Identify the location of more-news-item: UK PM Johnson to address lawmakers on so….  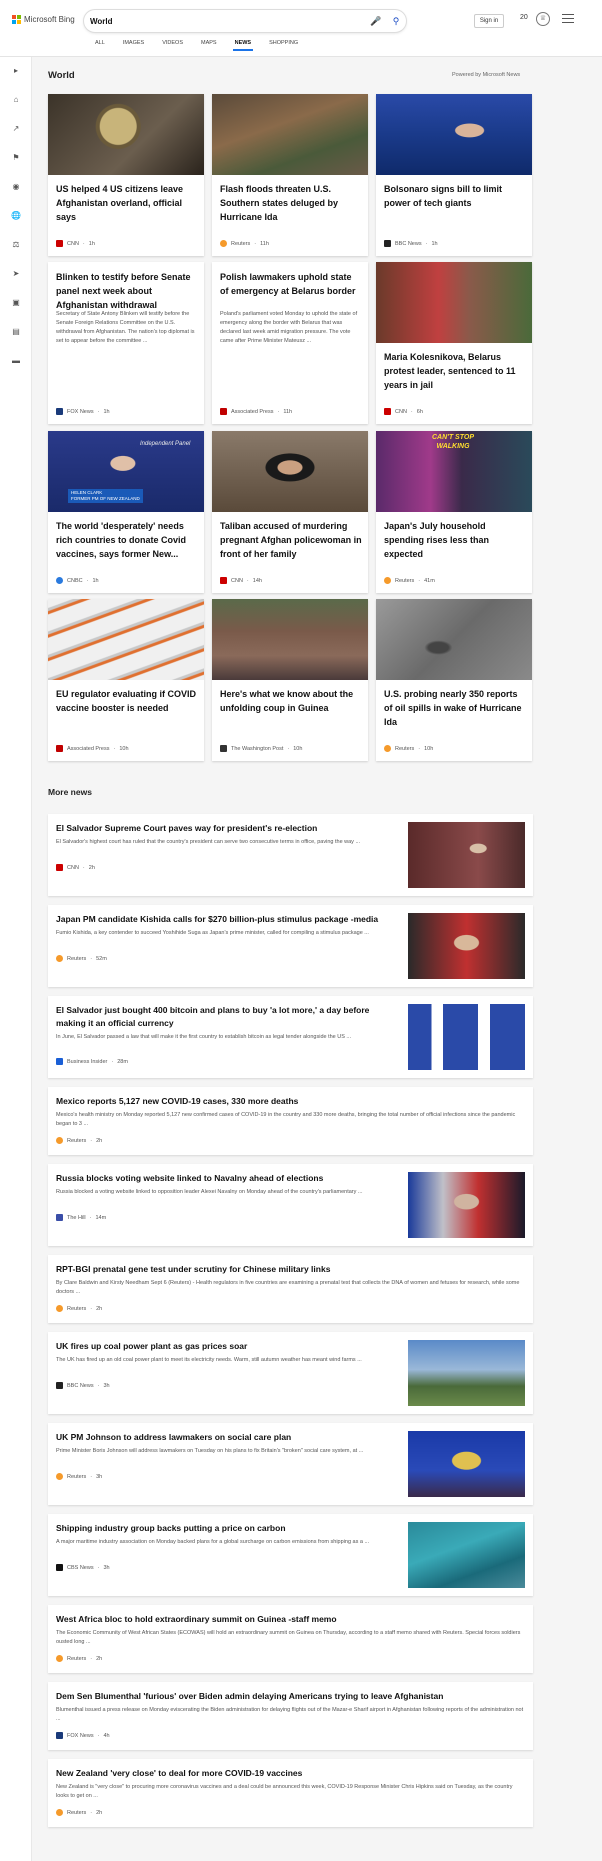
(290, 1464).